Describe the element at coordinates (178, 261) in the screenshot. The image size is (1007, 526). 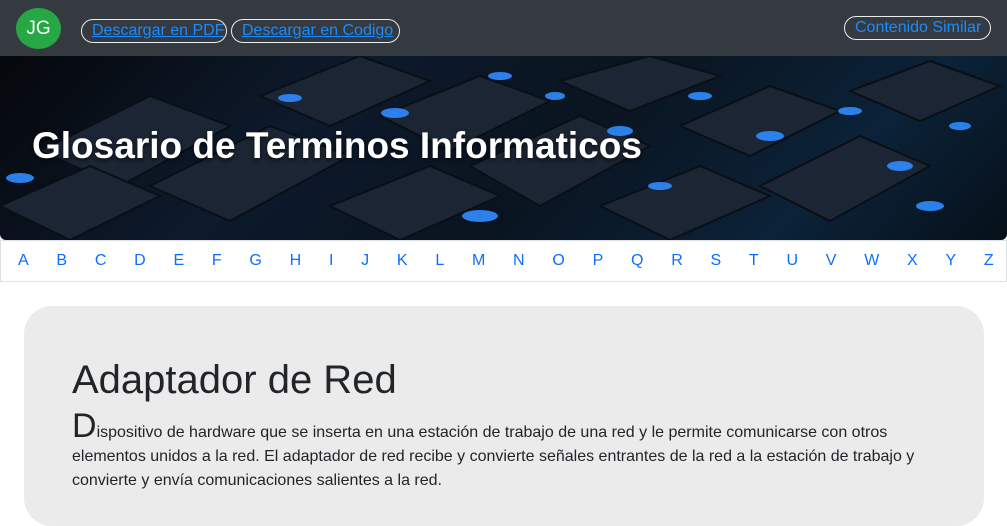
I see `alphabet-letter-e: E` at that location.